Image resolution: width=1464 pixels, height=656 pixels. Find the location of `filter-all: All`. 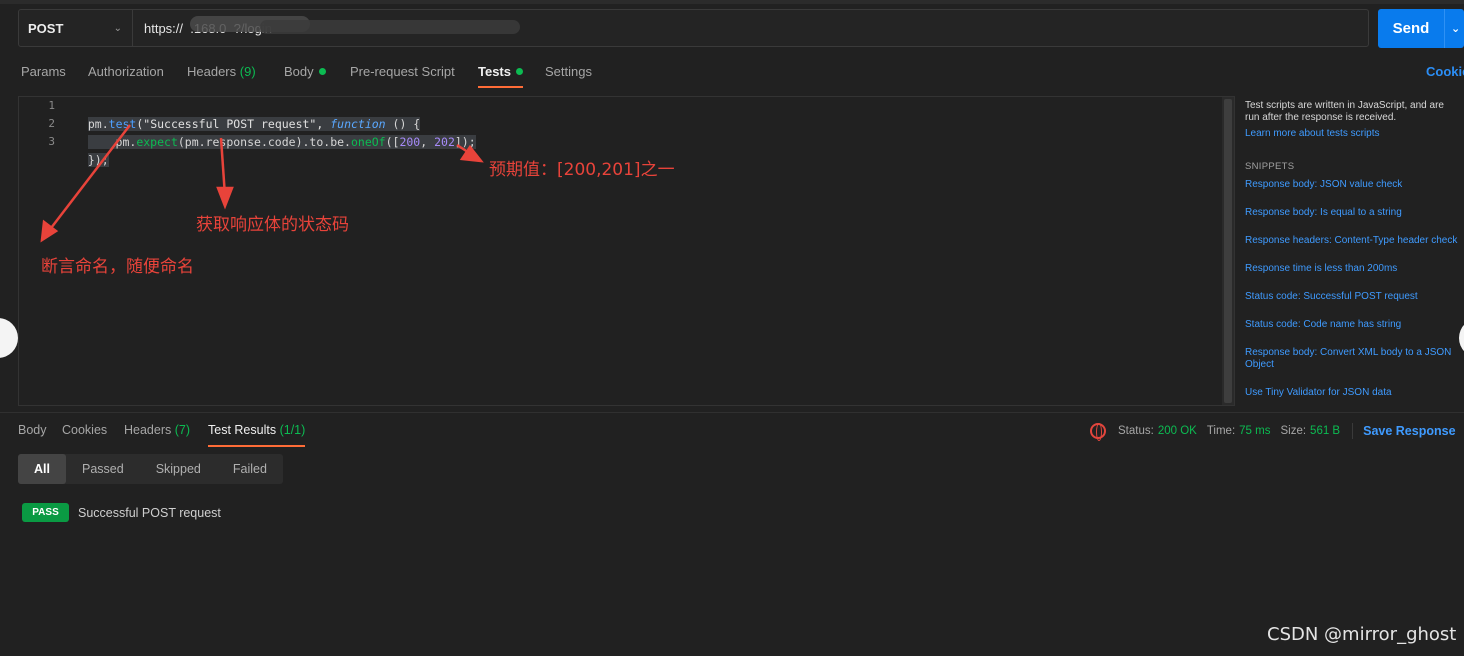

filter-all: All is located at coordinates (42, 469).